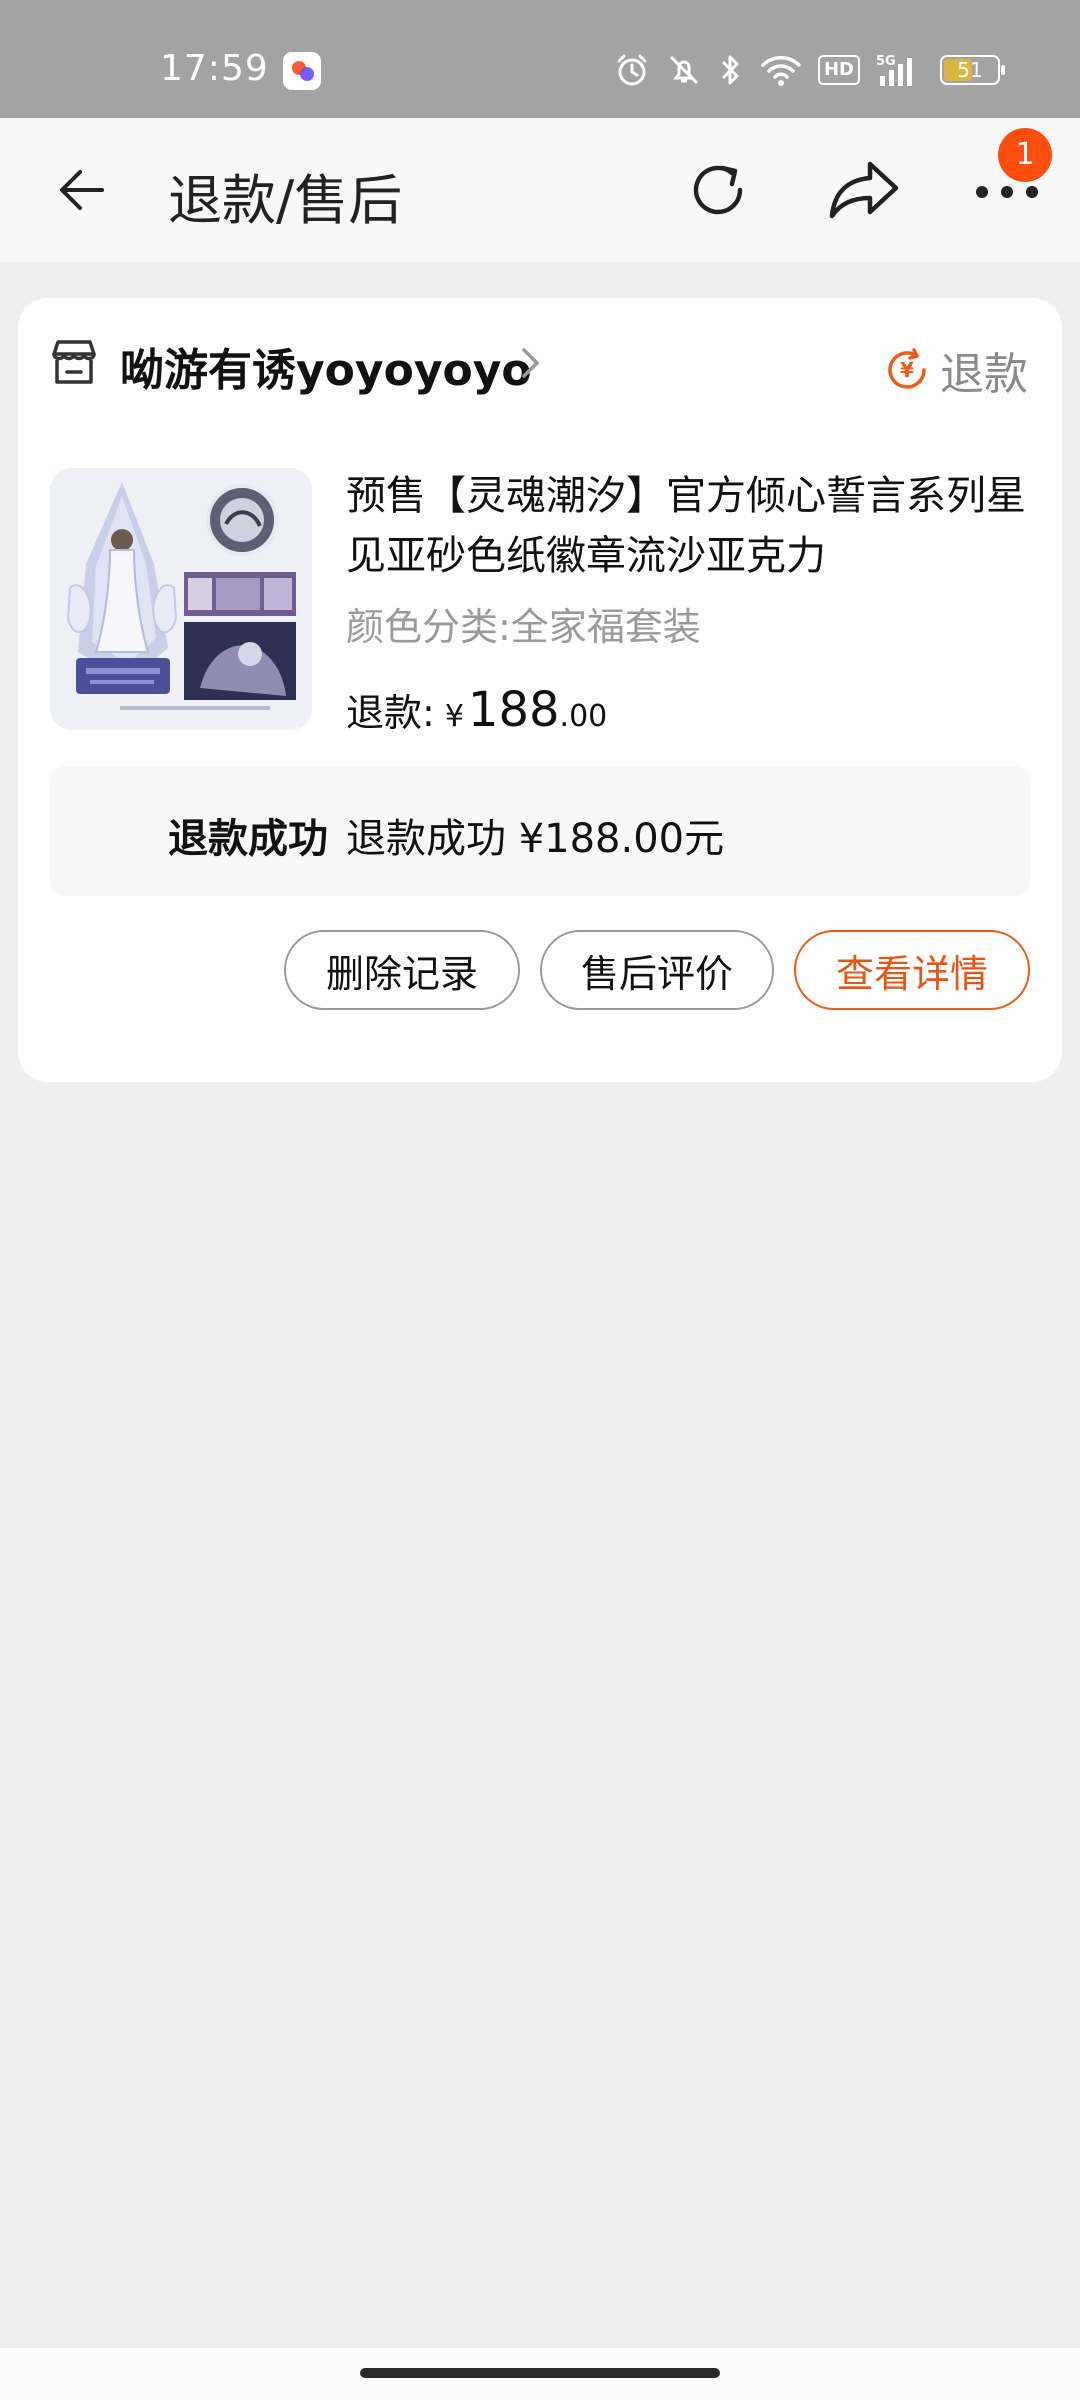 The width and height of the screenshot is (1080, 2400). What do you see at coordinates (540, 190) in the screenshot?
I see `nav-bar: 退款/售后` at bounding box center [540, 190].